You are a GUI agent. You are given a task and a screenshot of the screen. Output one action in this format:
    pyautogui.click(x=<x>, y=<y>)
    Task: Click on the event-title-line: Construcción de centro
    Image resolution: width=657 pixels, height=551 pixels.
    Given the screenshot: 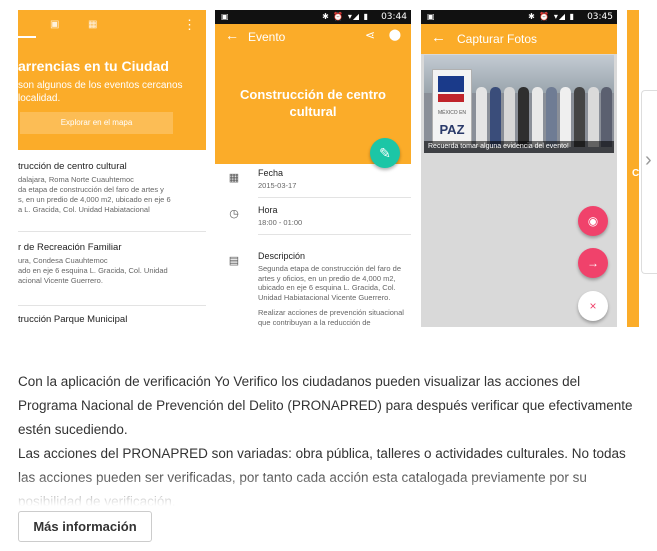 What is the action you would take?
    pyautogui.click(x=313, y=94)
    